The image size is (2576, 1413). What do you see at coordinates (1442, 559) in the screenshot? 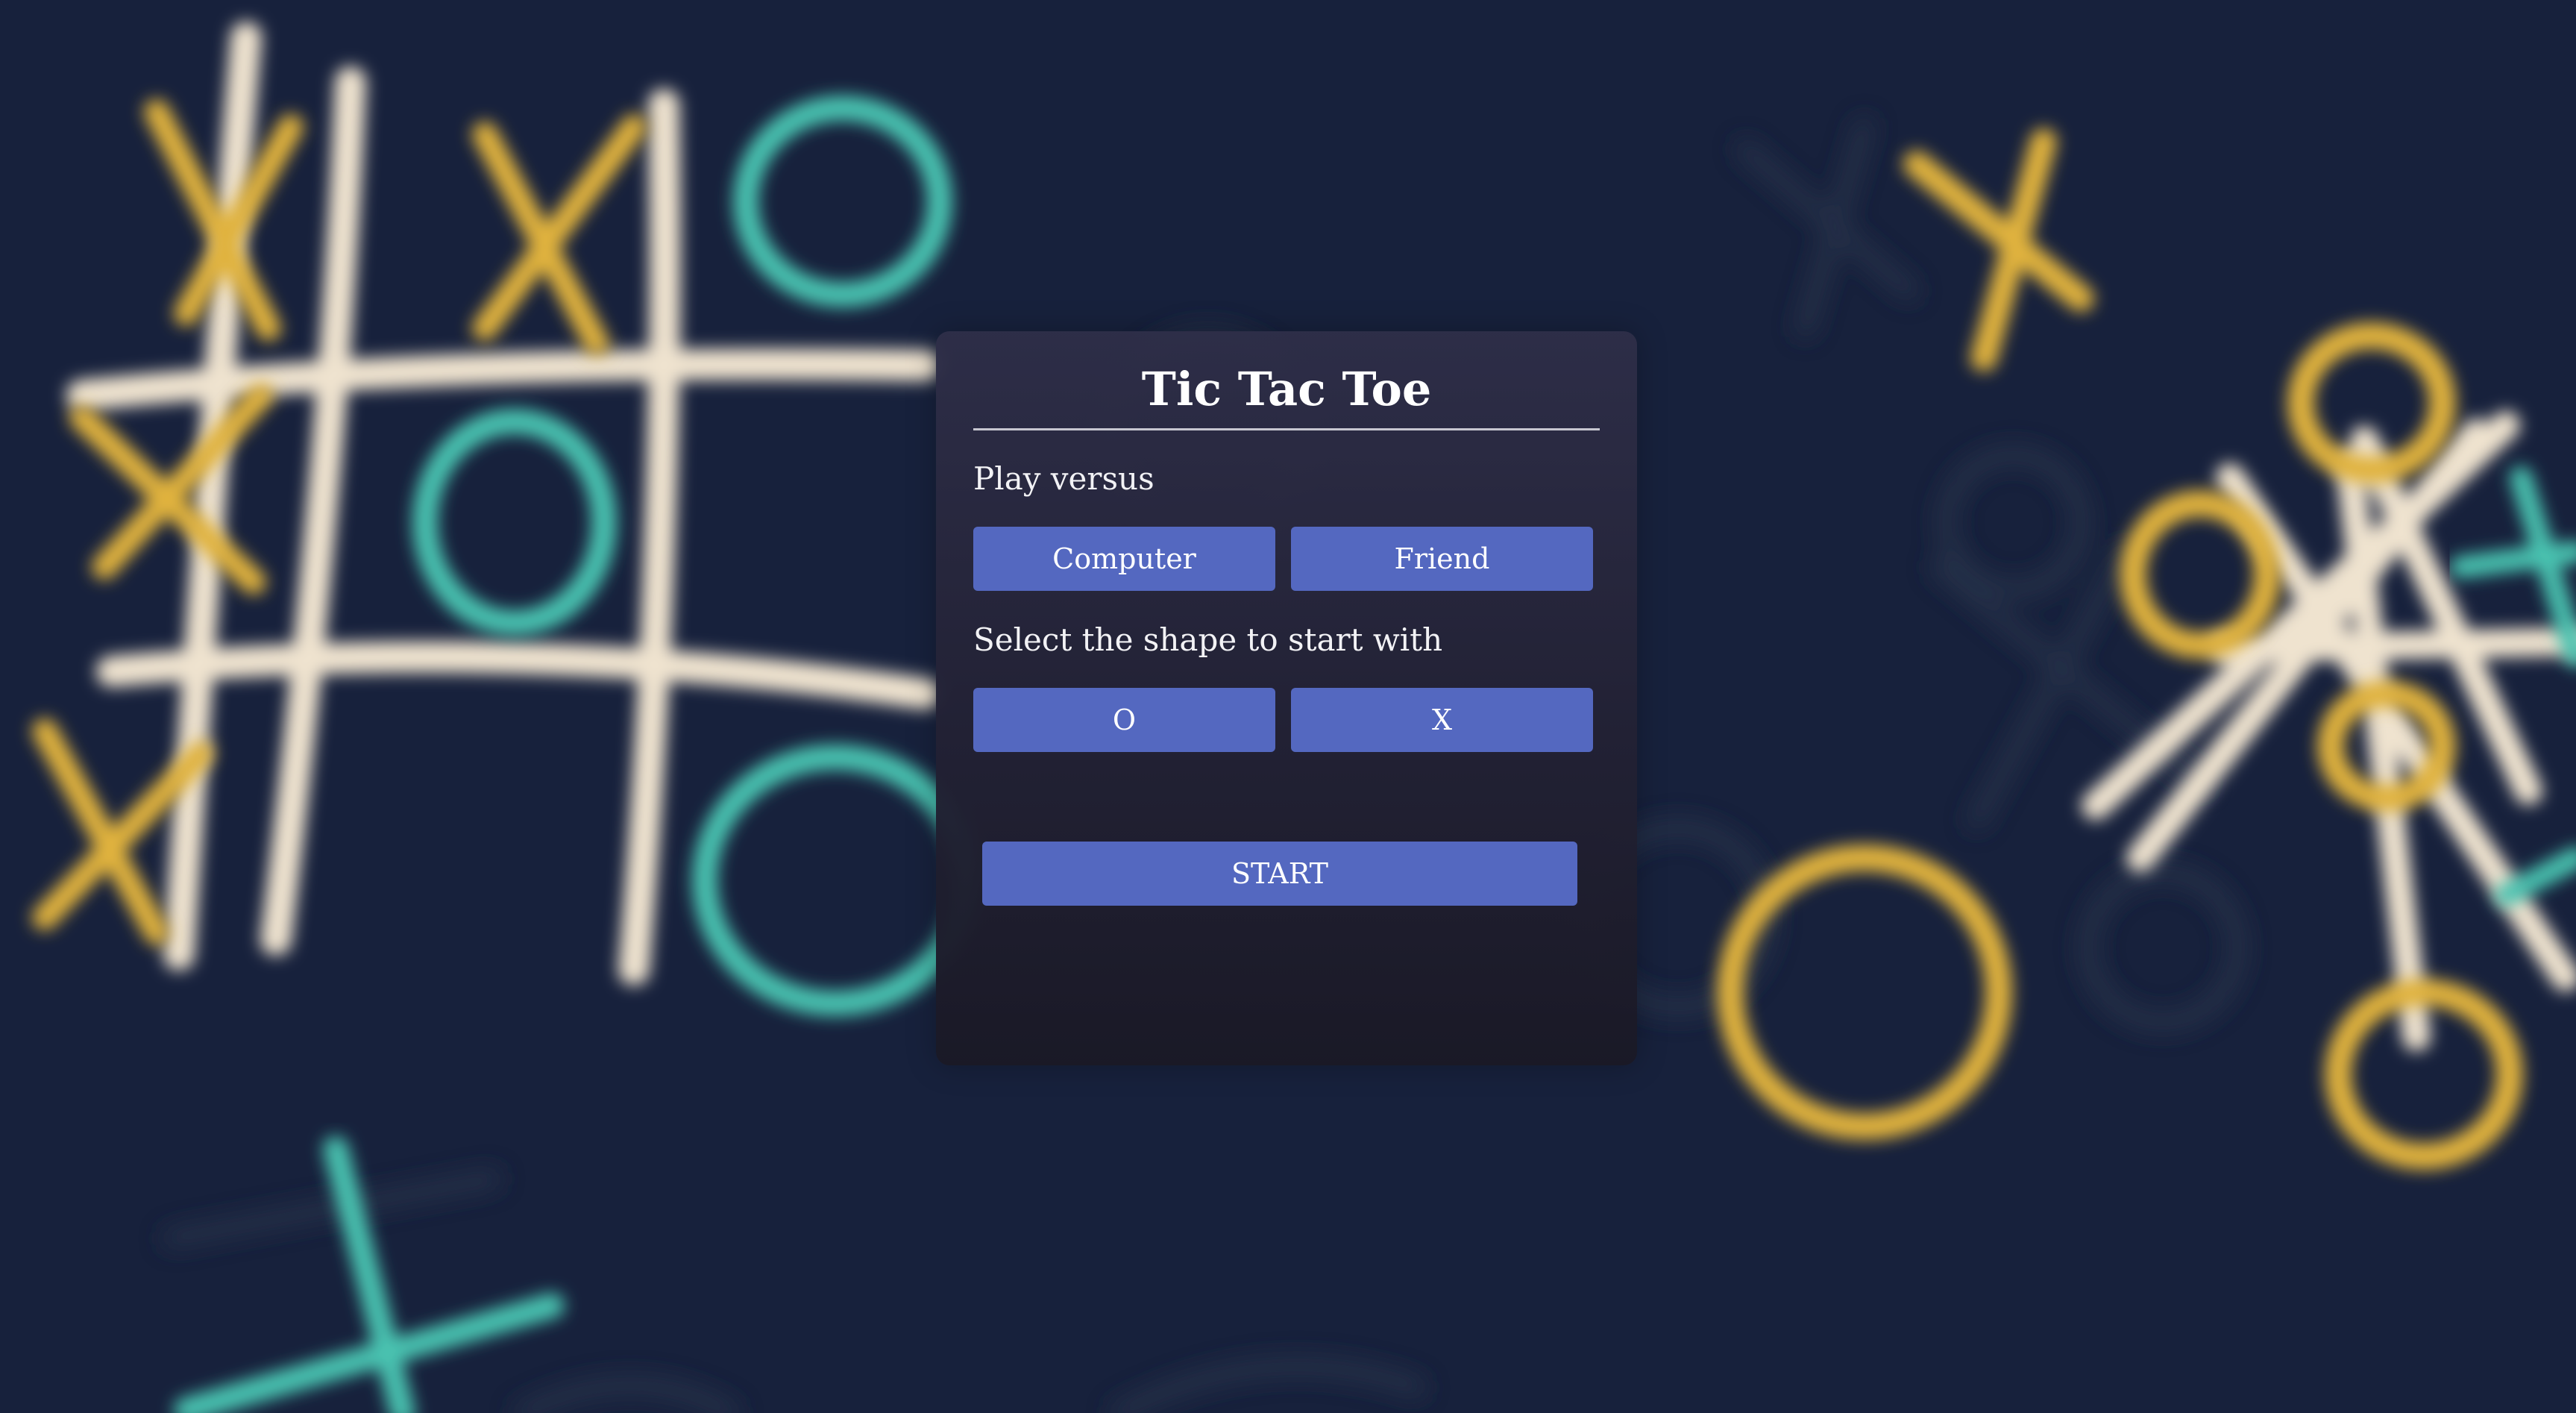
I see `friend-opponent-button: Friend` at bounding box center [1442, 559].